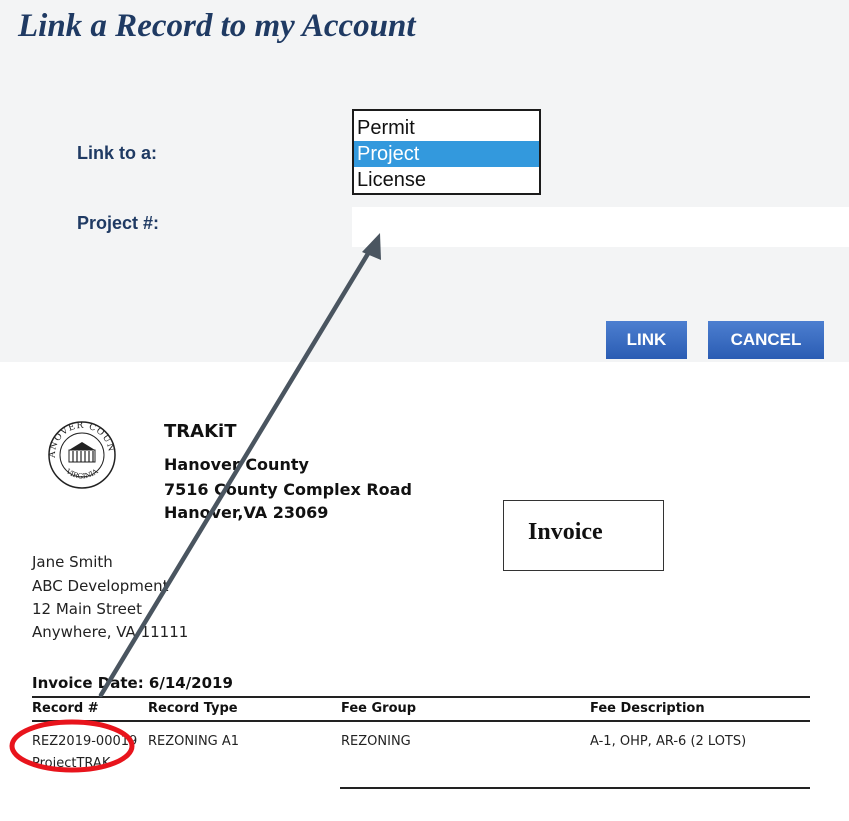 The width and height of the screenshot is (849, 821). What do you see at coordinates (421, 697) in the screenshot?
I see `table-top-rule` at bounding box center [421, 697].